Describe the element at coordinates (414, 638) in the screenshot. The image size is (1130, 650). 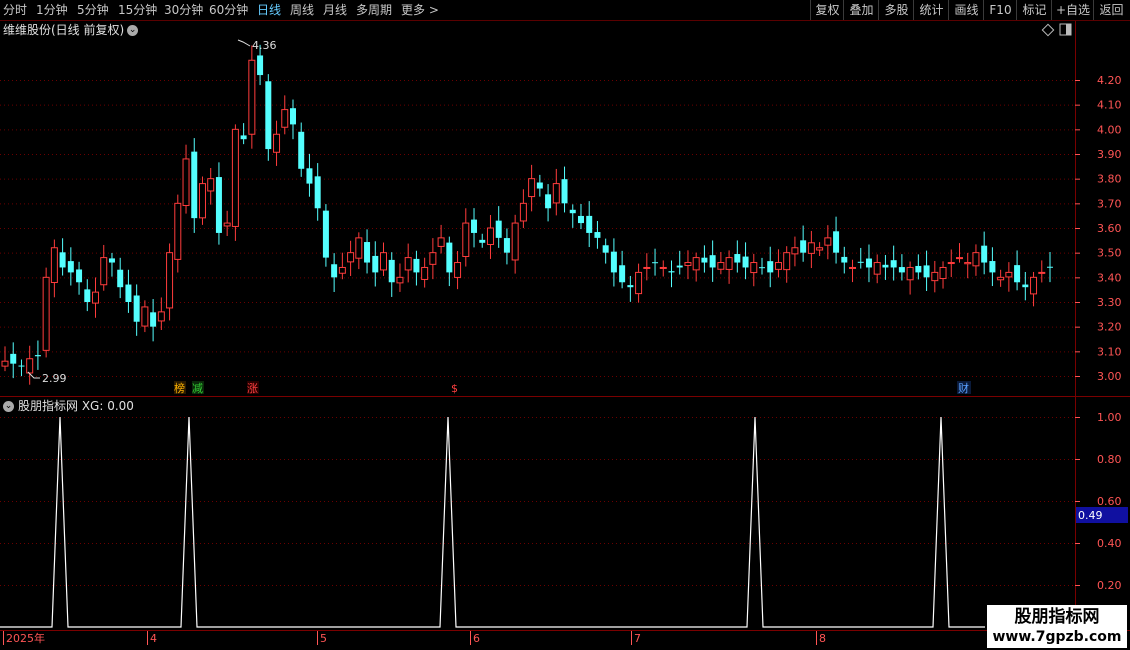
I see `date-axis: 2025年 4 5 6 7 8` at that location.